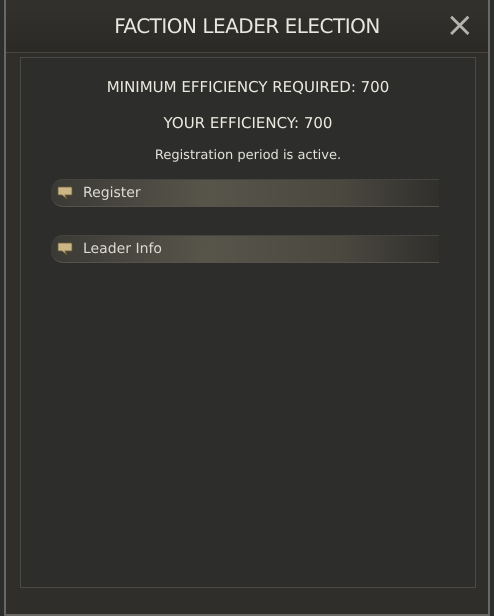 Image resolution: width=494 pixels, height=616 pixels. I want to click on option-label: Leader Info, so click(122, 249).